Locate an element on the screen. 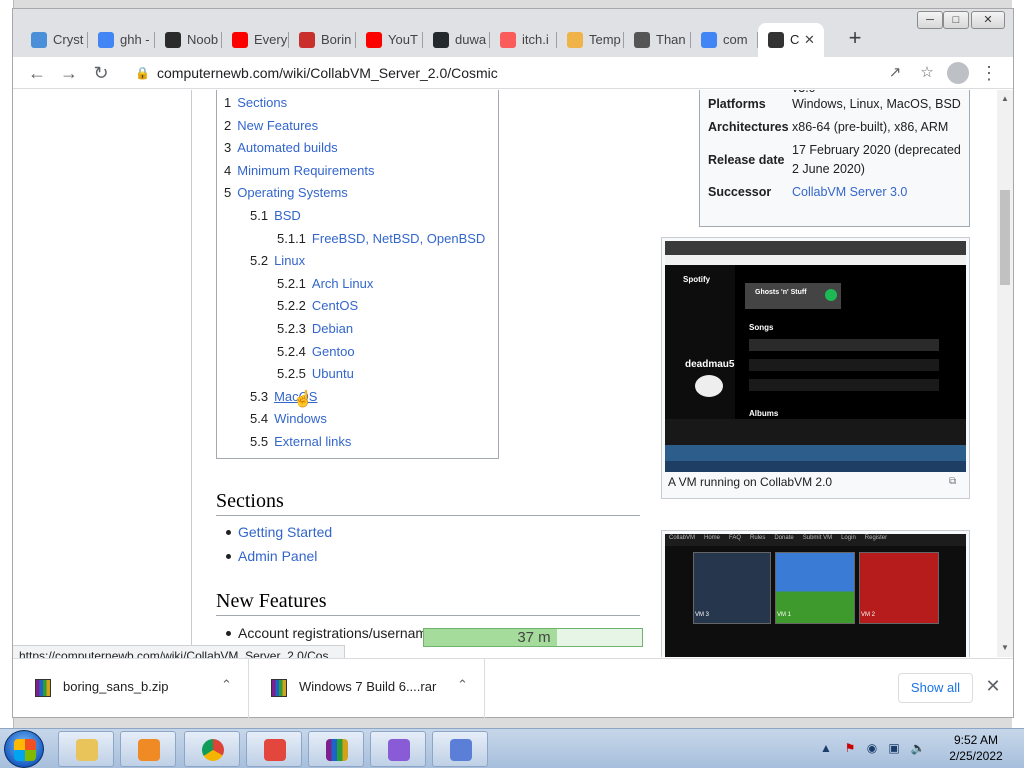  taskbar-media-player is located at coordinates (148, 749).